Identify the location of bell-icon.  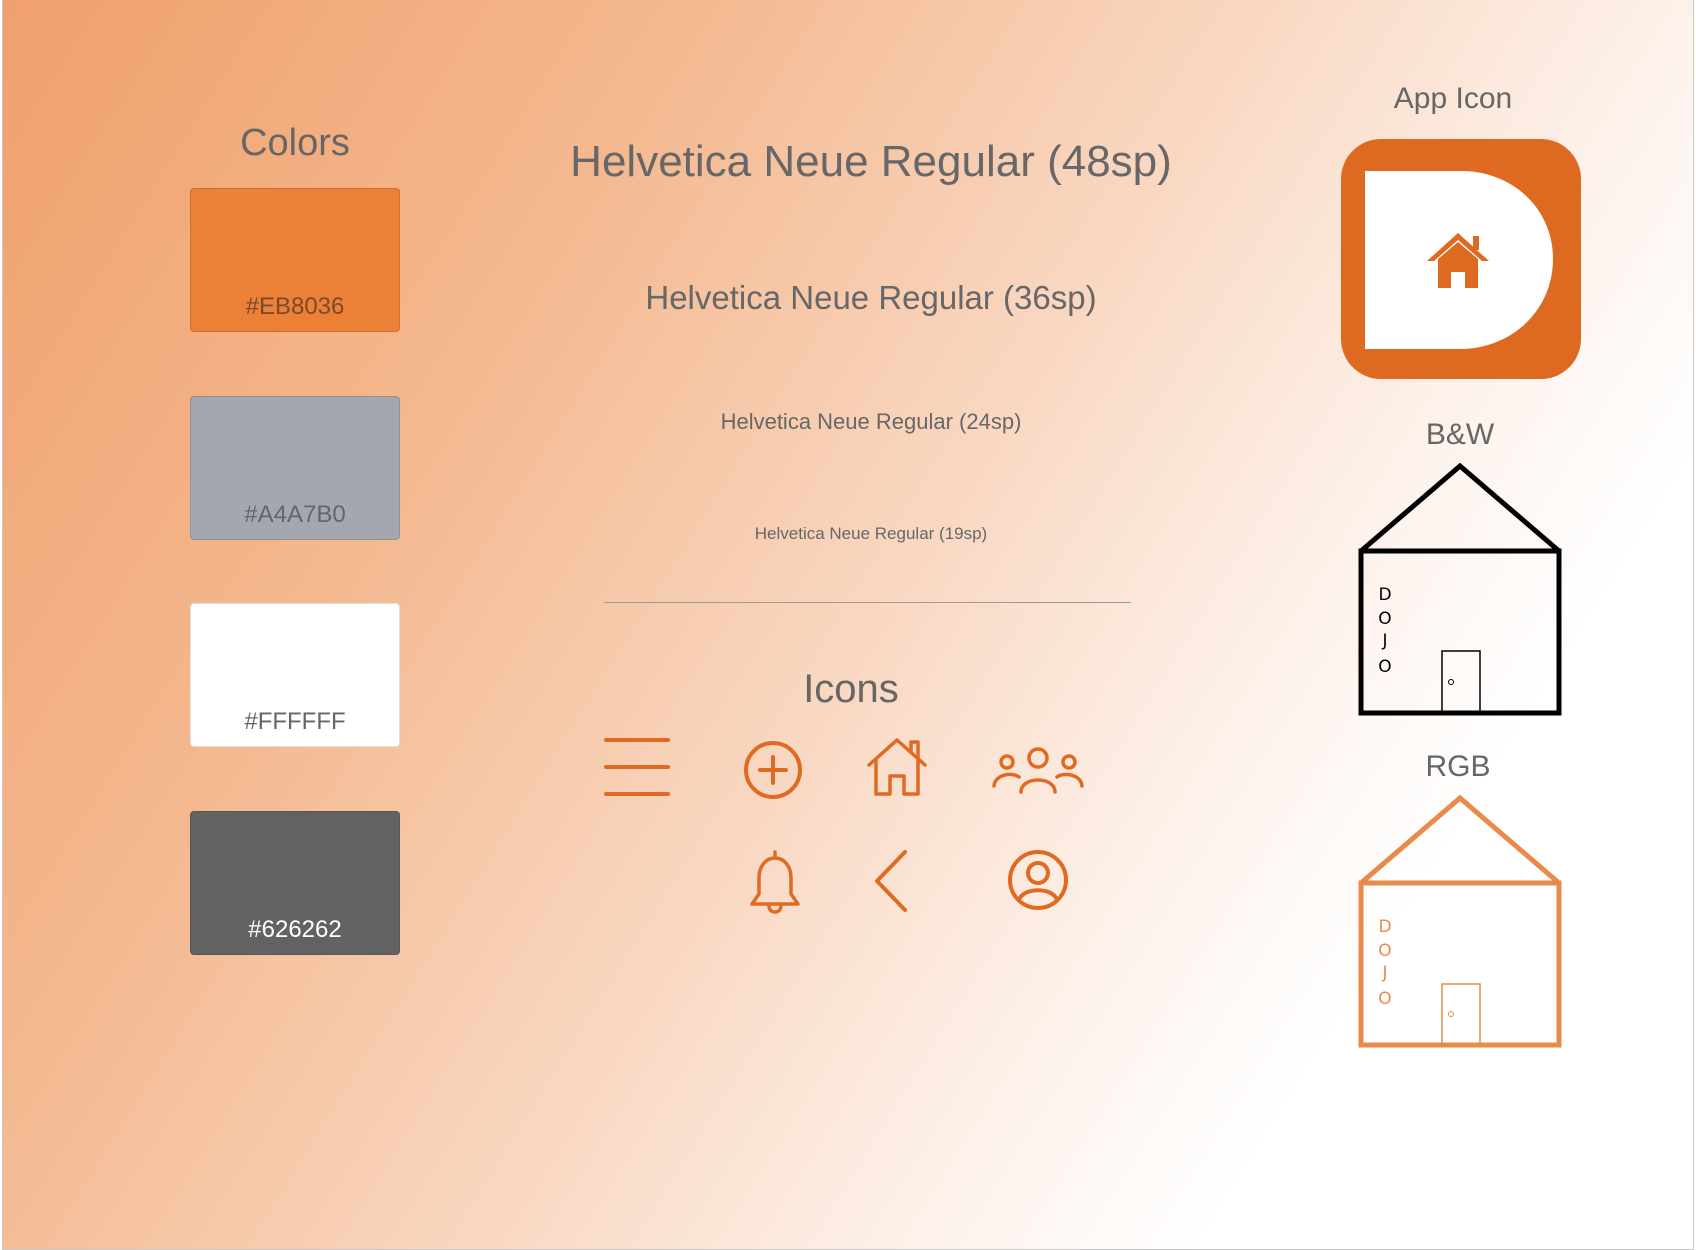
(775, 882).